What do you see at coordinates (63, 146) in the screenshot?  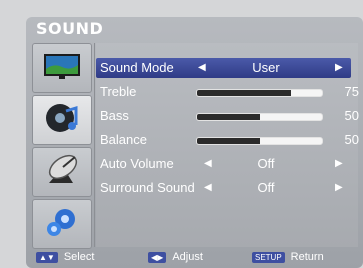 I see `category-sidebar` at bounding box center [63, 146].